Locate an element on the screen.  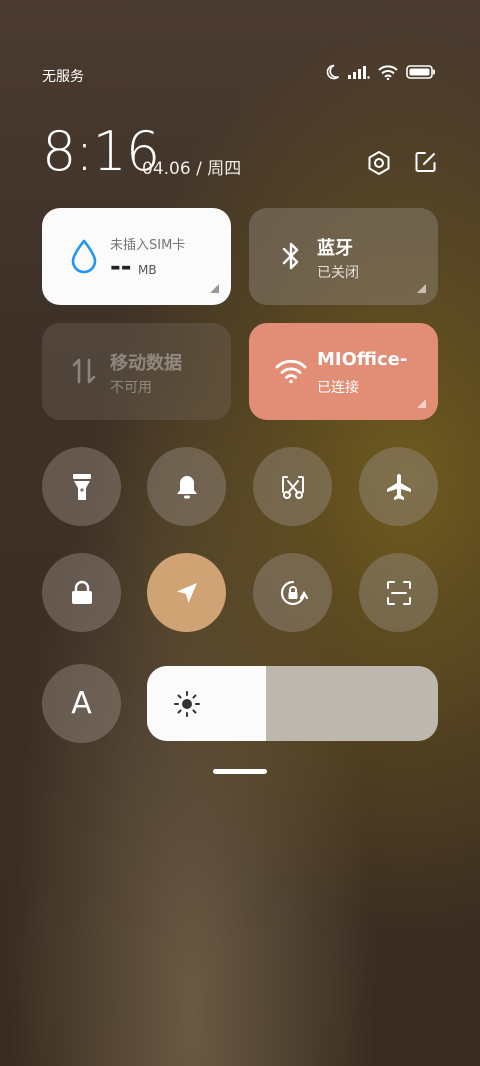
scan-icon is located at coordinates (398, 592).